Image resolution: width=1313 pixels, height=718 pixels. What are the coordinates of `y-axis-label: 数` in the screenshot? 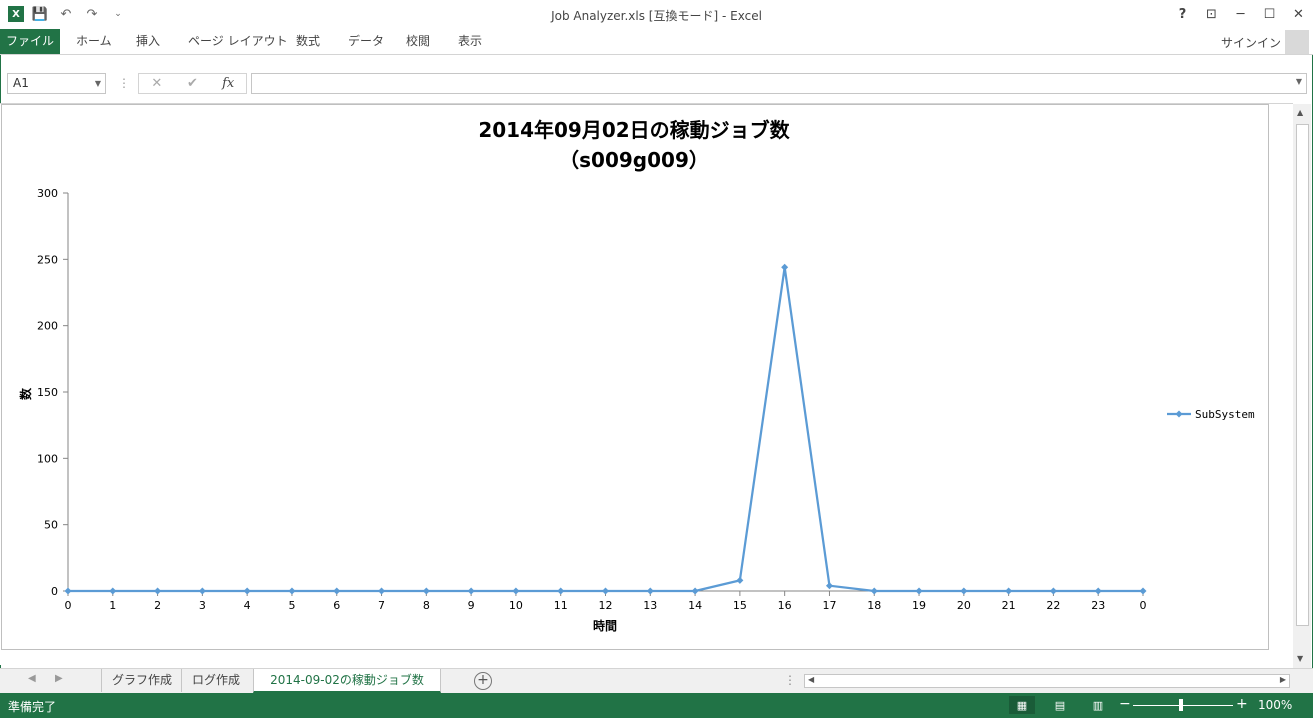 It's located at (25, 393).